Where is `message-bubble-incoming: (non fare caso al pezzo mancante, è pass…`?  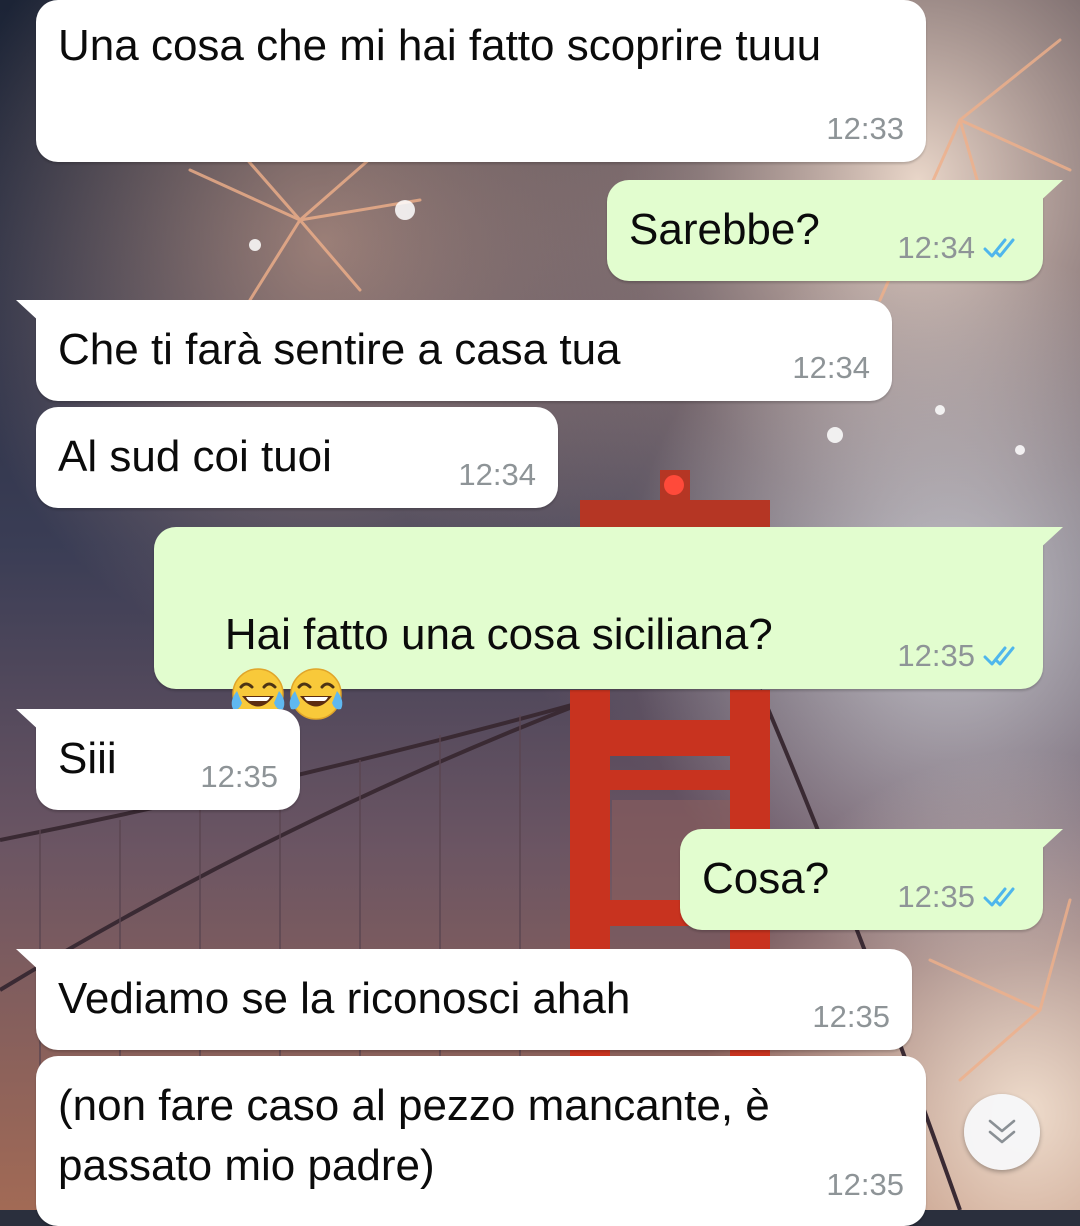 message-bubble-incoming: (non fare caso al pezzo mancante, è pass… is located at coordinates (481, 1141).